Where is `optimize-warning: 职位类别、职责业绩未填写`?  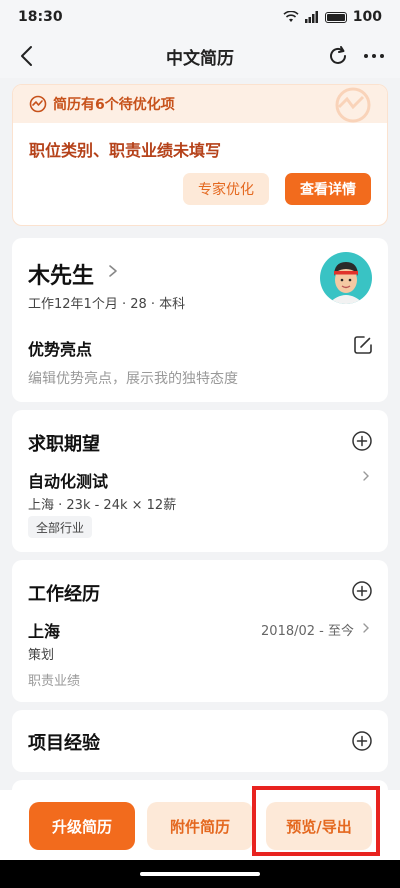
optimize-warning: 职位类别、职责业绩未填写 is located at coordinates (125, 150).